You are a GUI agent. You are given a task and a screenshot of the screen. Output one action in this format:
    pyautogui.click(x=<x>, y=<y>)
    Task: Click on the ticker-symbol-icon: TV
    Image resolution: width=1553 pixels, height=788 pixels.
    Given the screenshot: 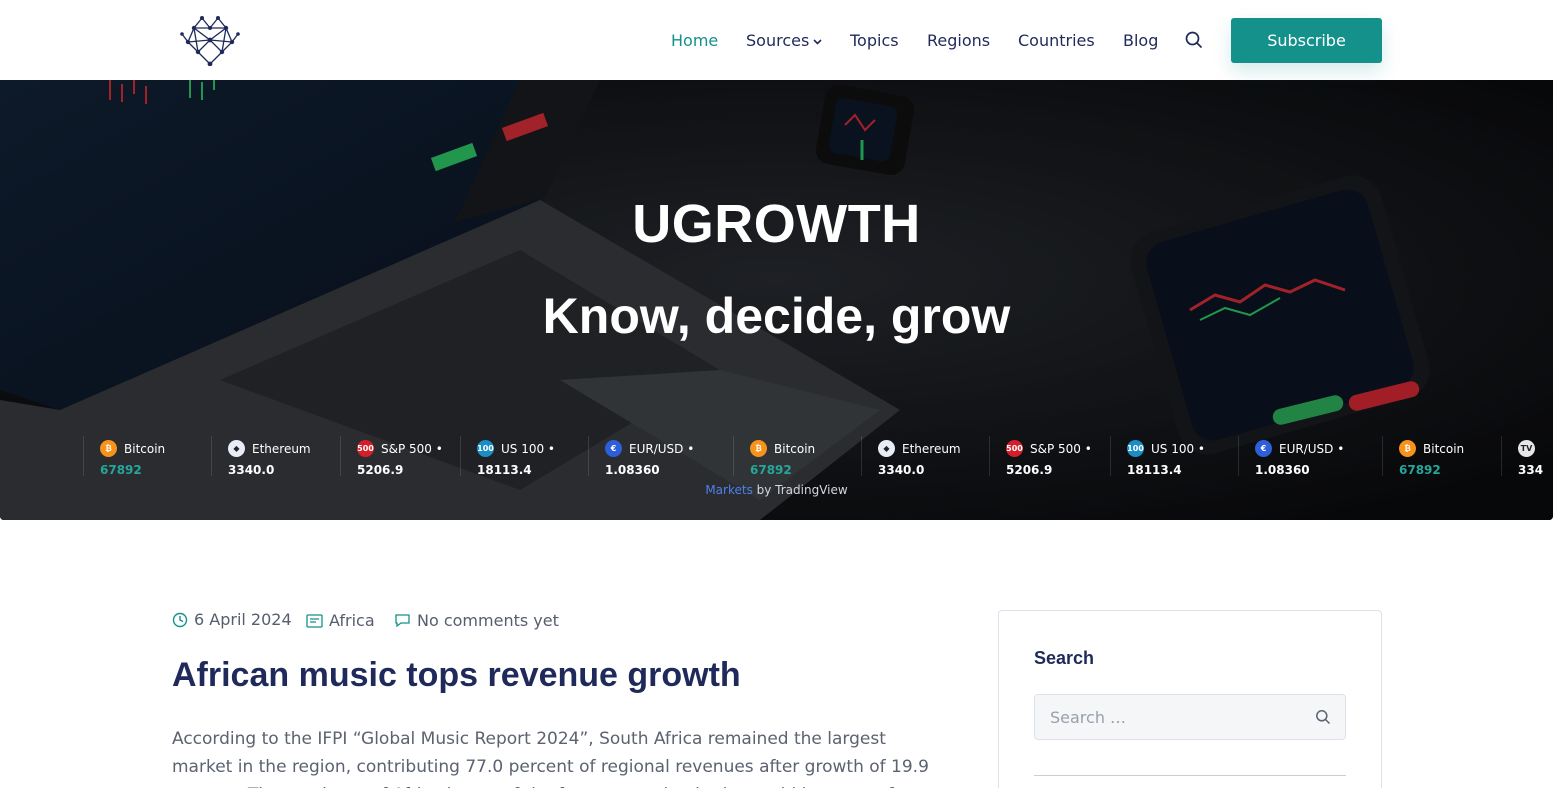 What is the action you would take?
    pyautogui.click(x=1526, y=448)
    